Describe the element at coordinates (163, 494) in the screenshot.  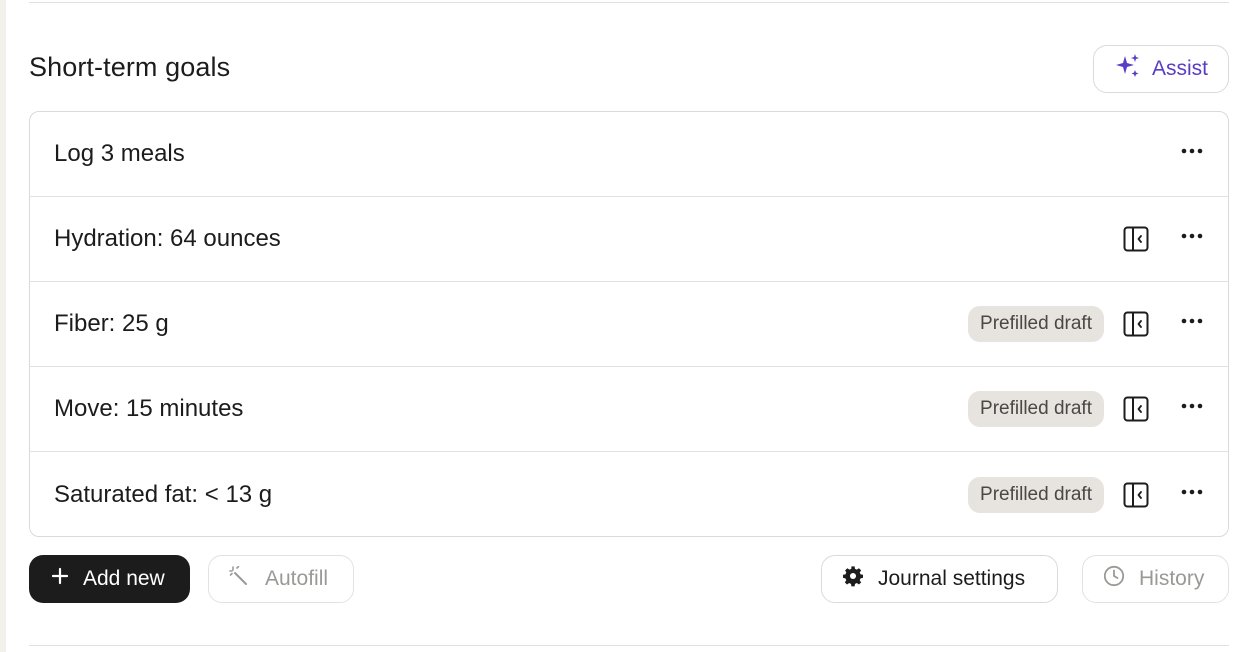
I see `goal-label: Saturated fat: < 13 g` at that location.